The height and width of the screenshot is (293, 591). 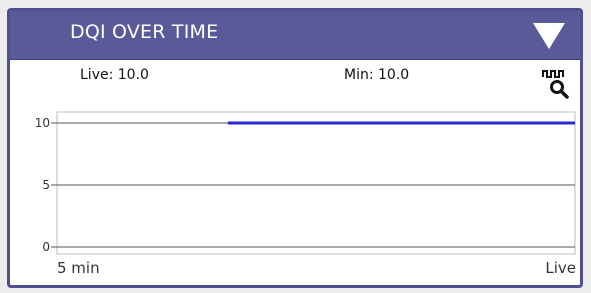 I want to click on min-value: Min: 10.0, so click(x=377, y=75).